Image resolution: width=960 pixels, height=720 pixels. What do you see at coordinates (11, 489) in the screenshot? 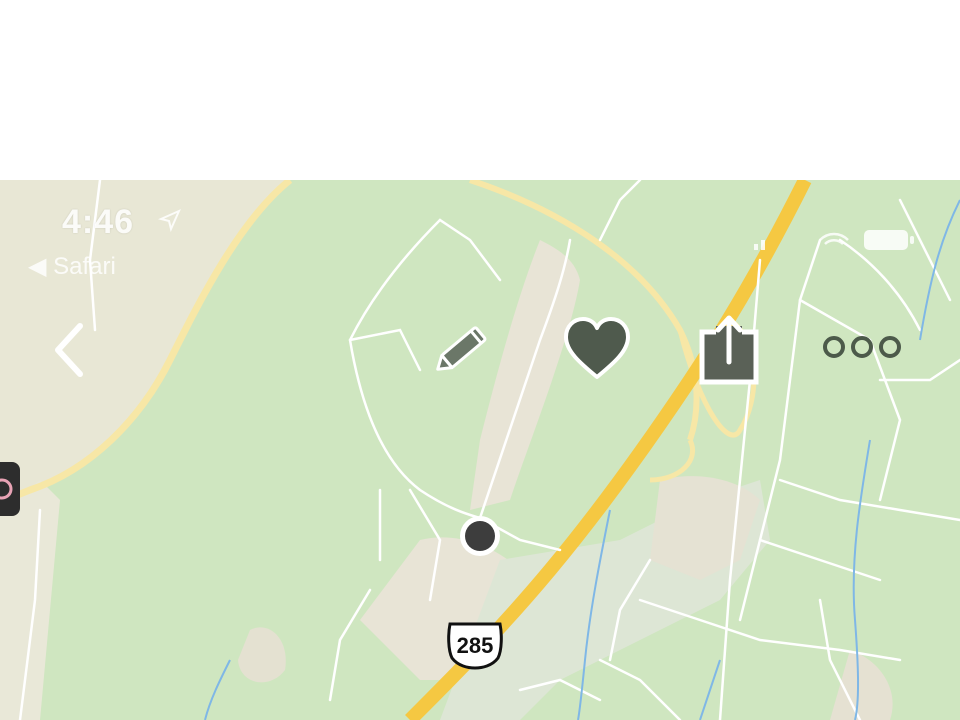
I see `poi-marker` at bounding box center [11, 489].